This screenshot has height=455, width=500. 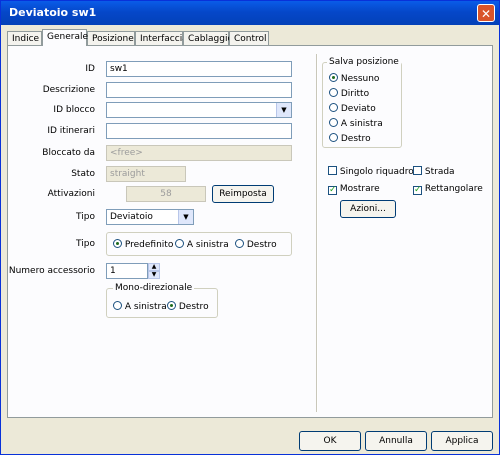 What do you see at coordinates (355, 94) in the screenshot?
I see `radio-label: Diritto` at bounding box center [355, 94].